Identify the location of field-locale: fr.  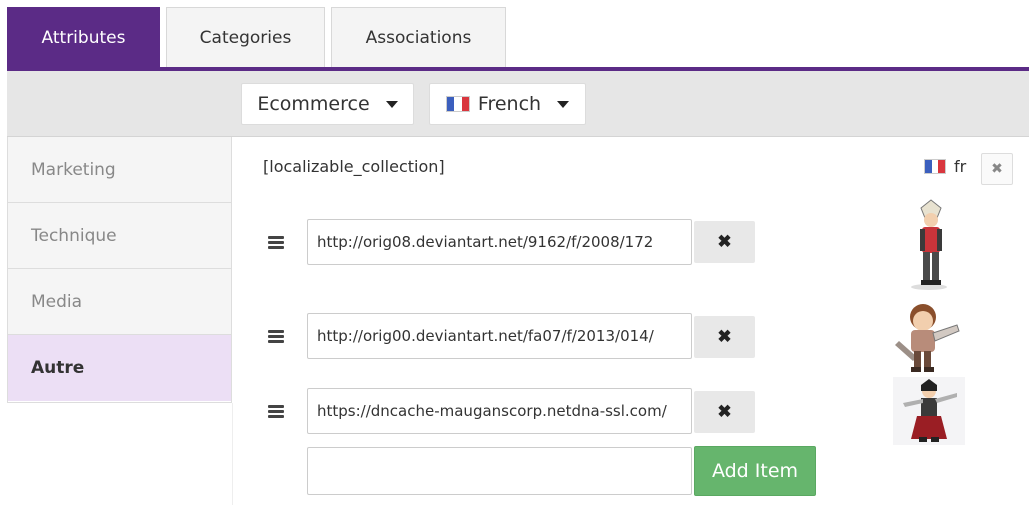
(945, 166).